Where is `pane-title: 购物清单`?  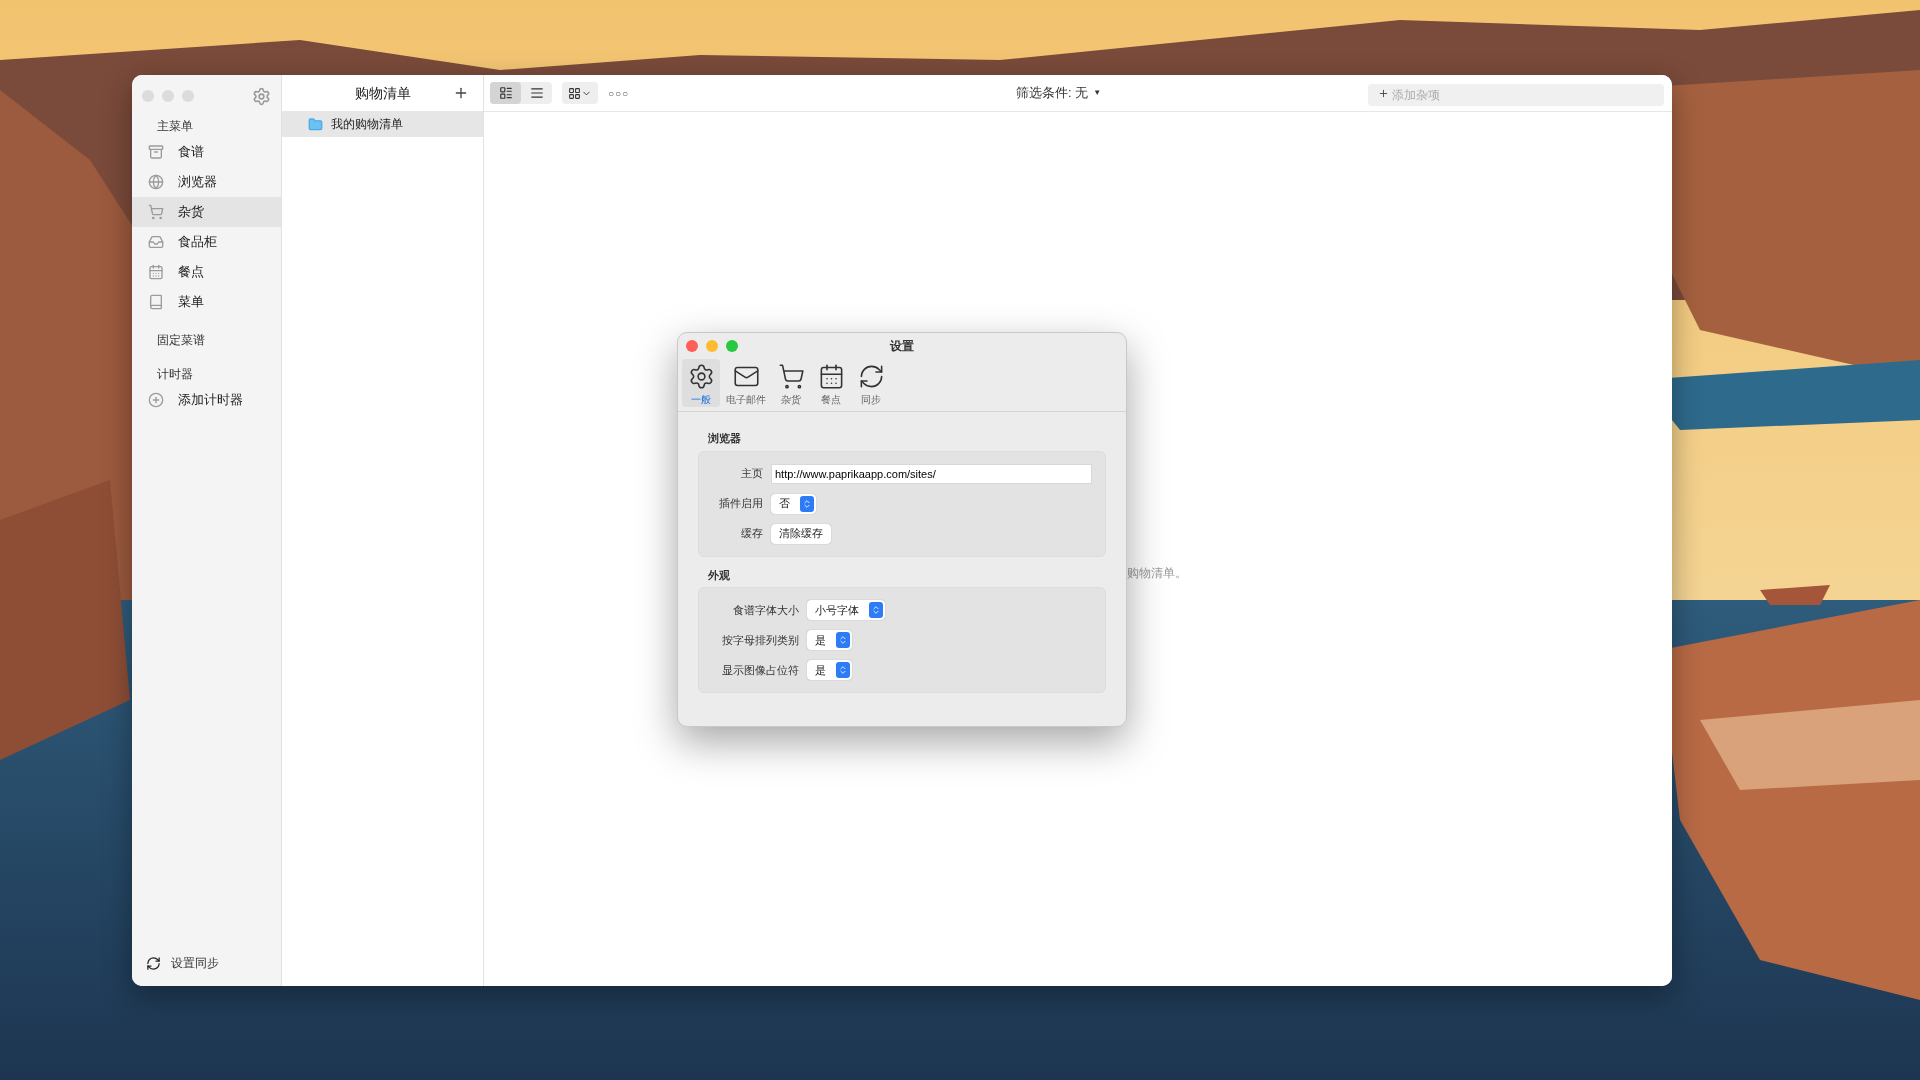 pane-title: 购物清单 is located at coordinates (382, 93).